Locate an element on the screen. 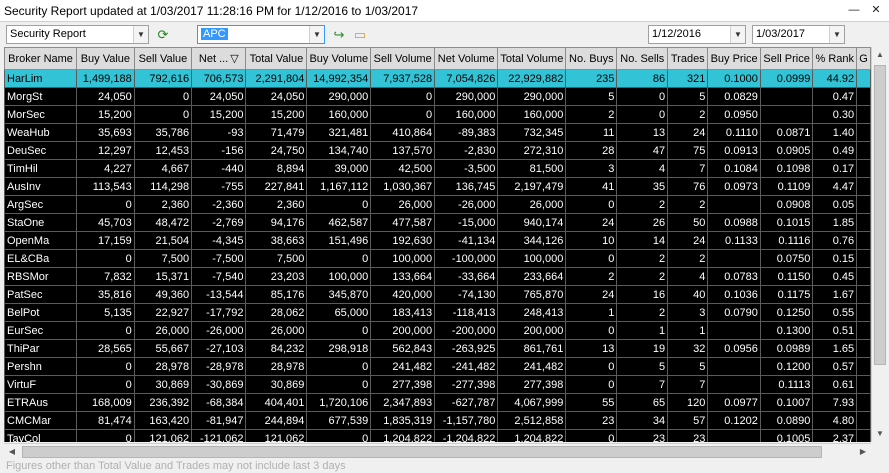  table-cell: 86 is located at coordinates (642, 78).